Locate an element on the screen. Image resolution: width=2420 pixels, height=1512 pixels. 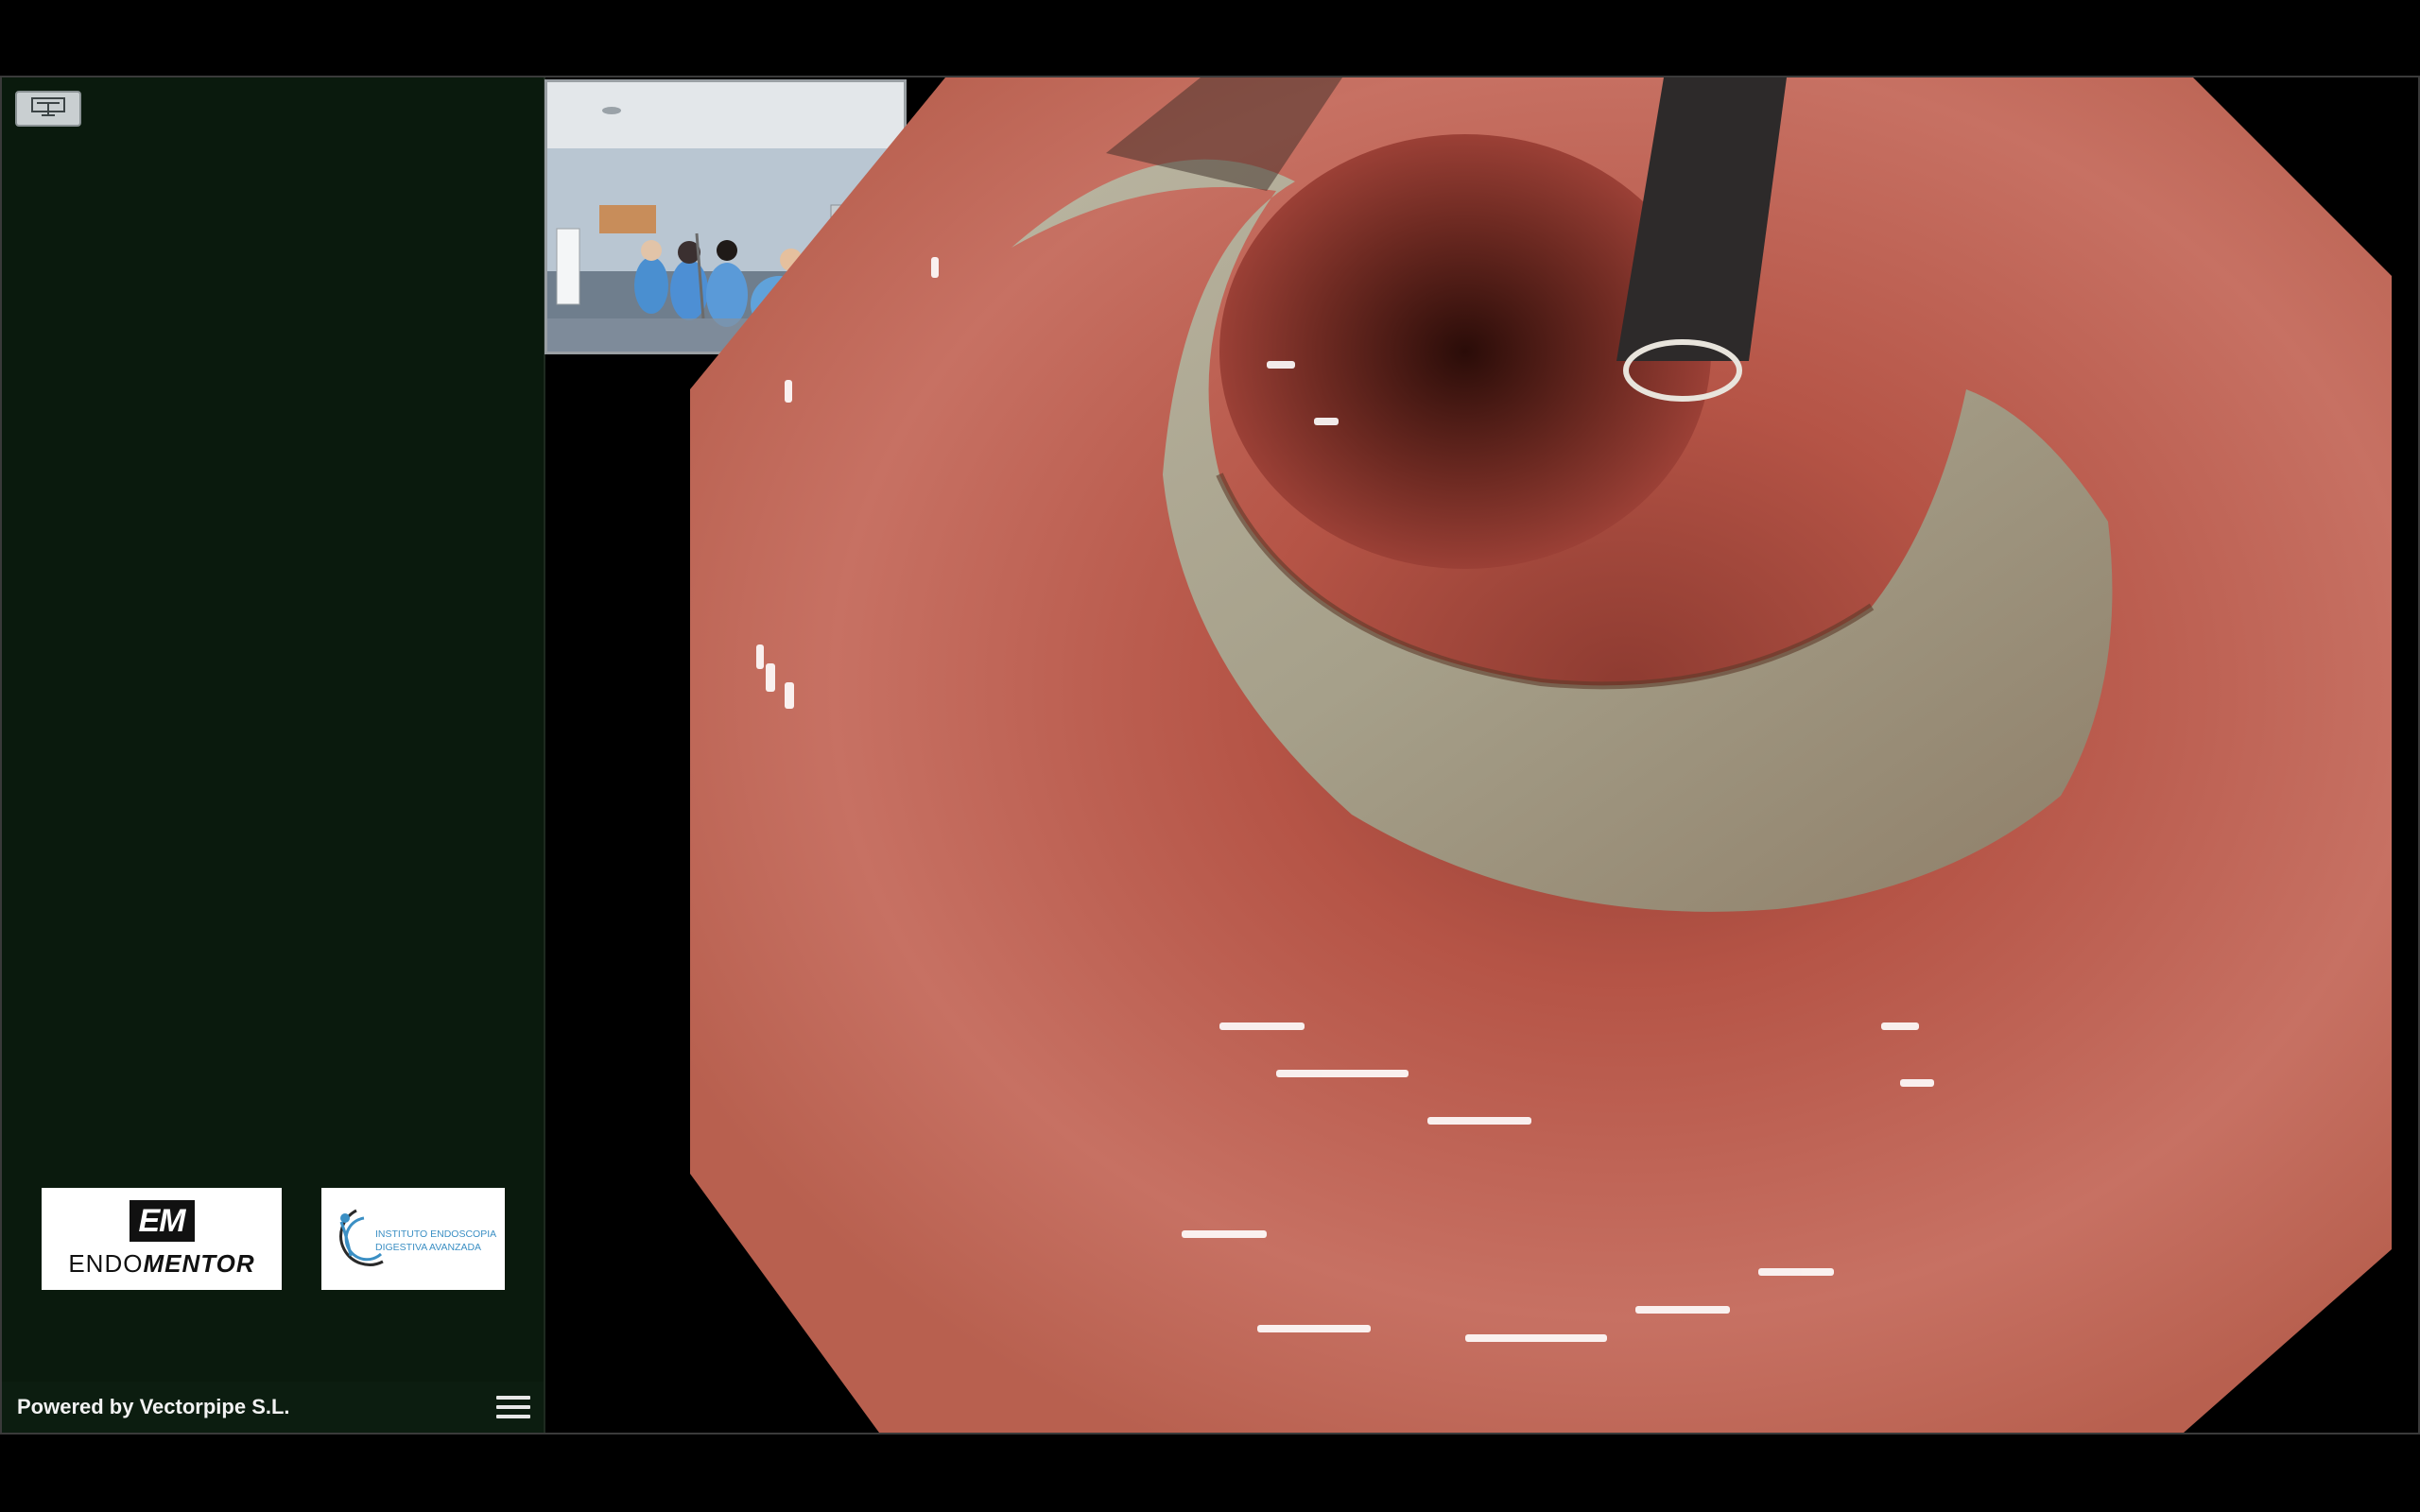
powered-by-label: Powered by Vectorpipe S.L. is located at coordinates (153, 1406).